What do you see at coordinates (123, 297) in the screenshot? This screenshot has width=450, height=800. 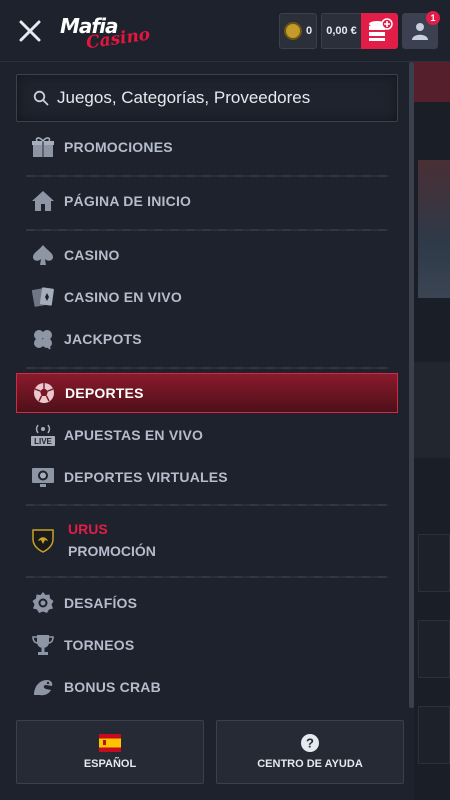 I see `menu-label: CASINO EN VIVO` at bounding box center [123, 297].